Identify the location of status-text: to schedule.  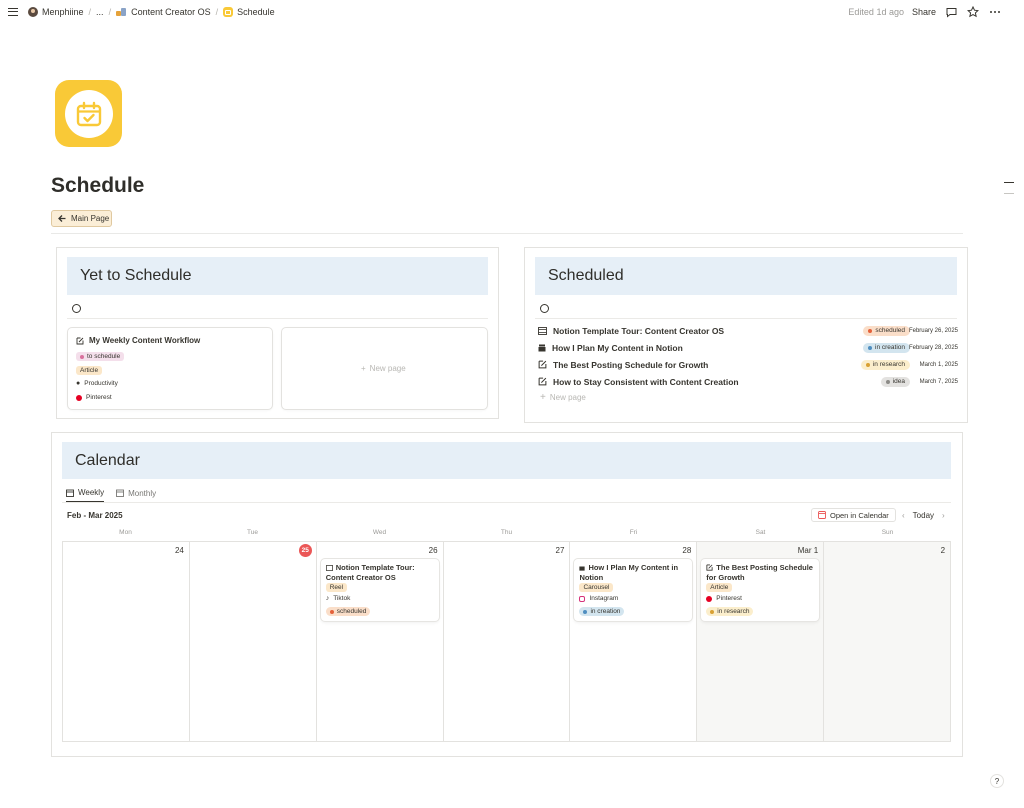
(104, 356).